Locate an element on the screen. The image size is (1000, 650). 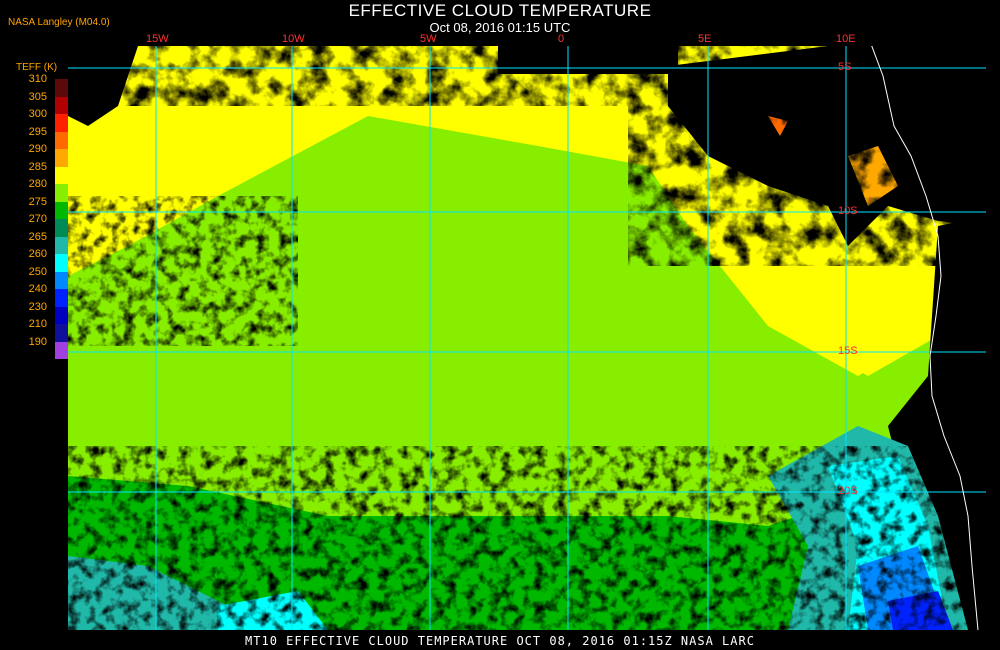
legend-label: 305 is located at coordinates (37, 96).